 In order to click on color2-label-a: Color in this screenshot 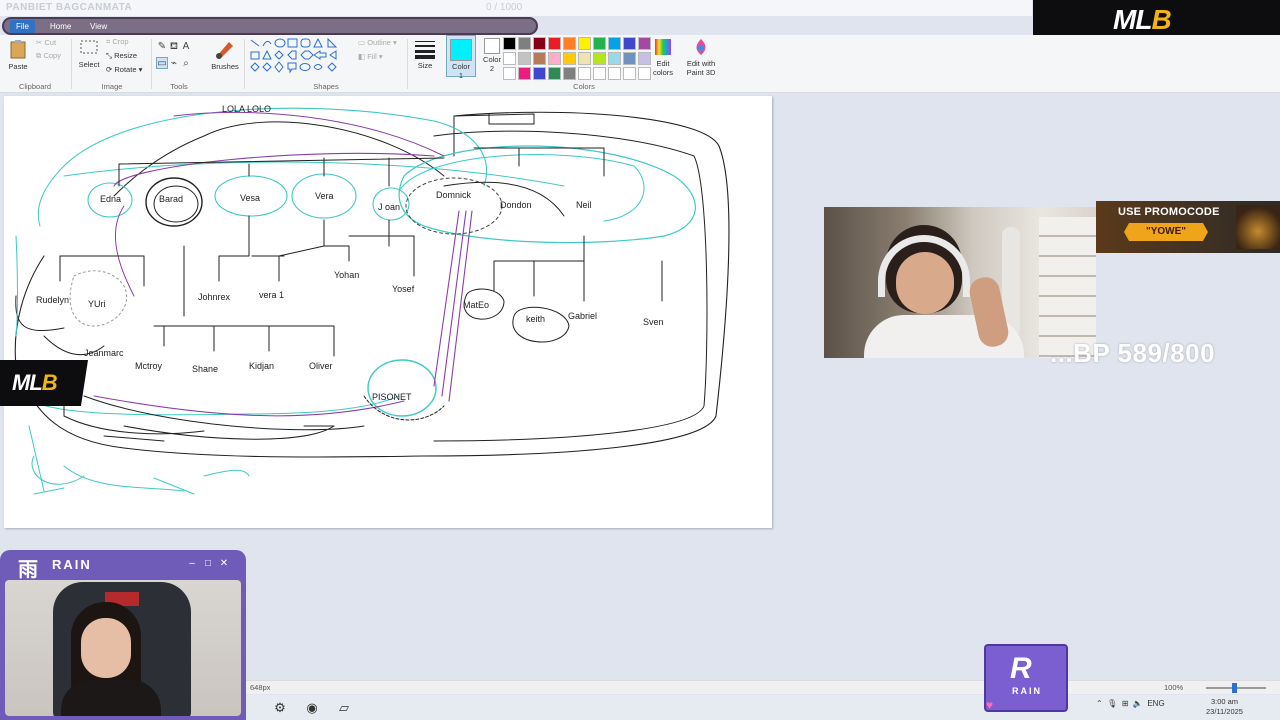, I will do `click(492, 59)`.